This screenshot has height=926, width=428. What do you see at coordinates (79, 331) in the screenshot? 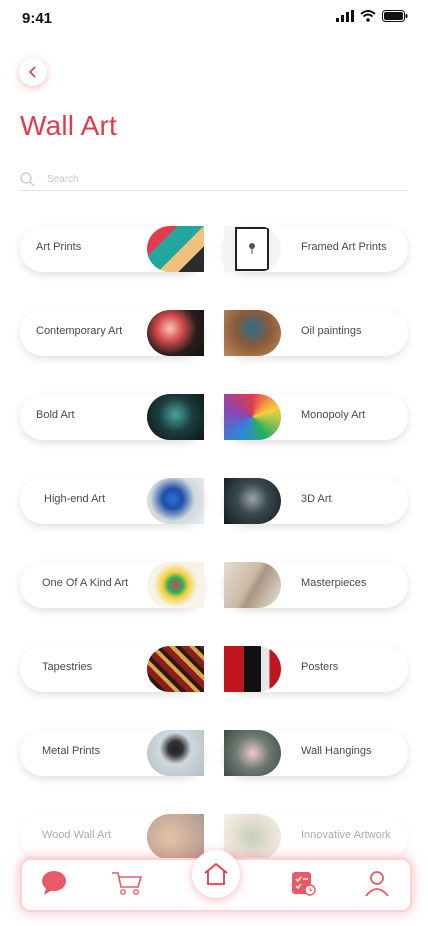
I see `category-label: Contemporary Art` at bounding box center [79, 331].